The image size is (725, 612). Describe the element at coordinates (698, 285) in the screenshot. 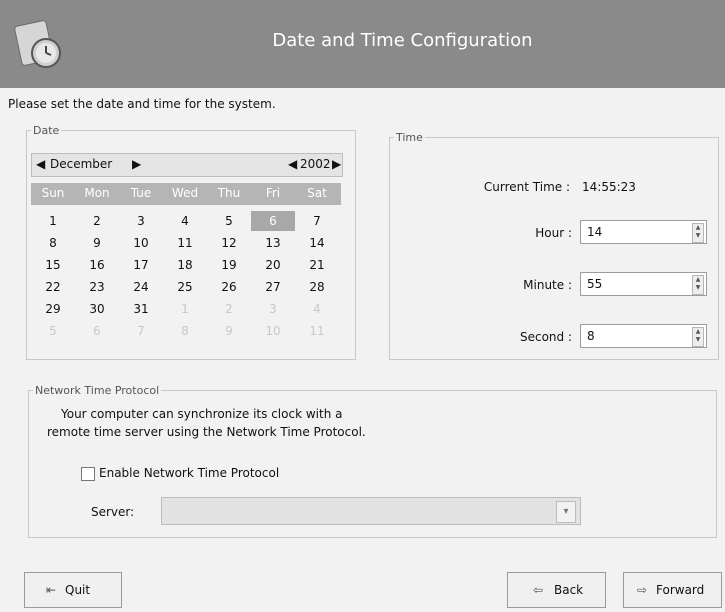

I see `minute-spin-arrows-icon: ▲ ▼` at that location.